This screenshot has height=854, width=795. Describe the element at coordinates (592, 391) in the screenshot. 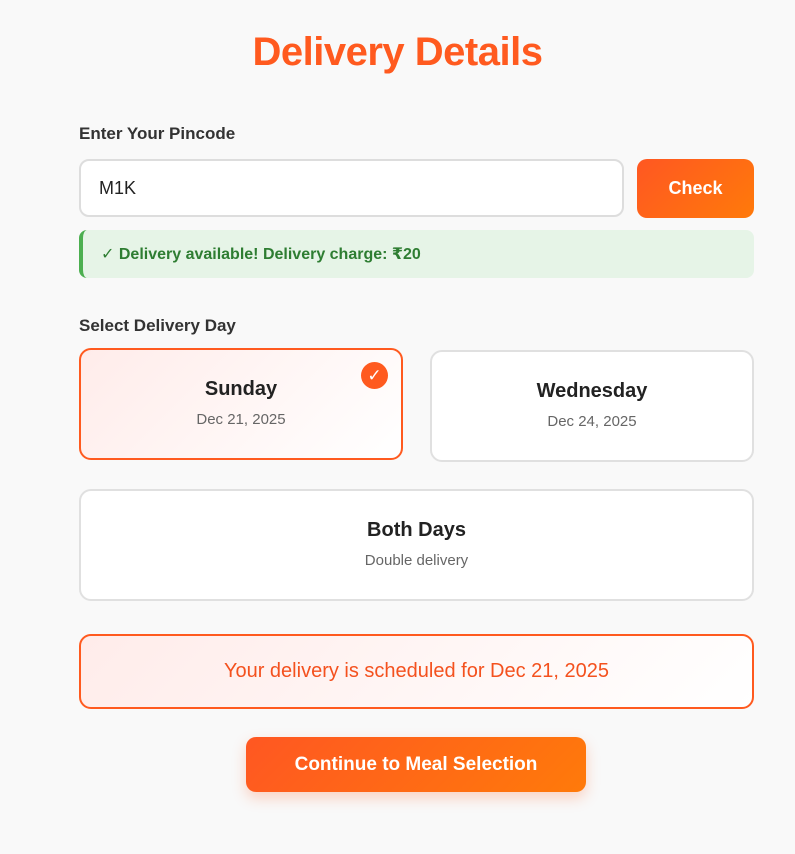

I see `day-option-name: Wednesday` at that location.